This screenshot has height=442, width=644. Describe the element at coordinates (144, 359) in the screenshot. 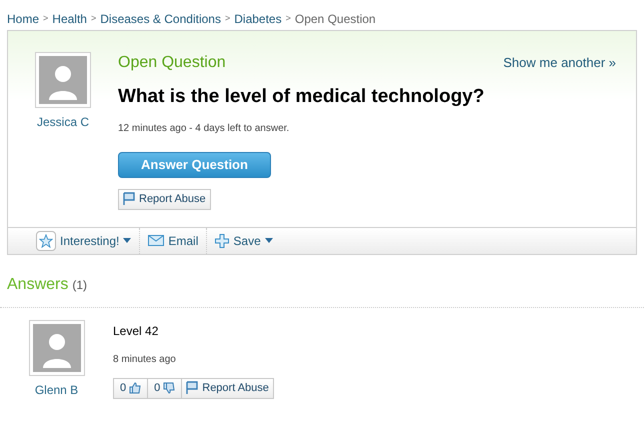

I see `answer-meta: 8 minutes ago` at that location.